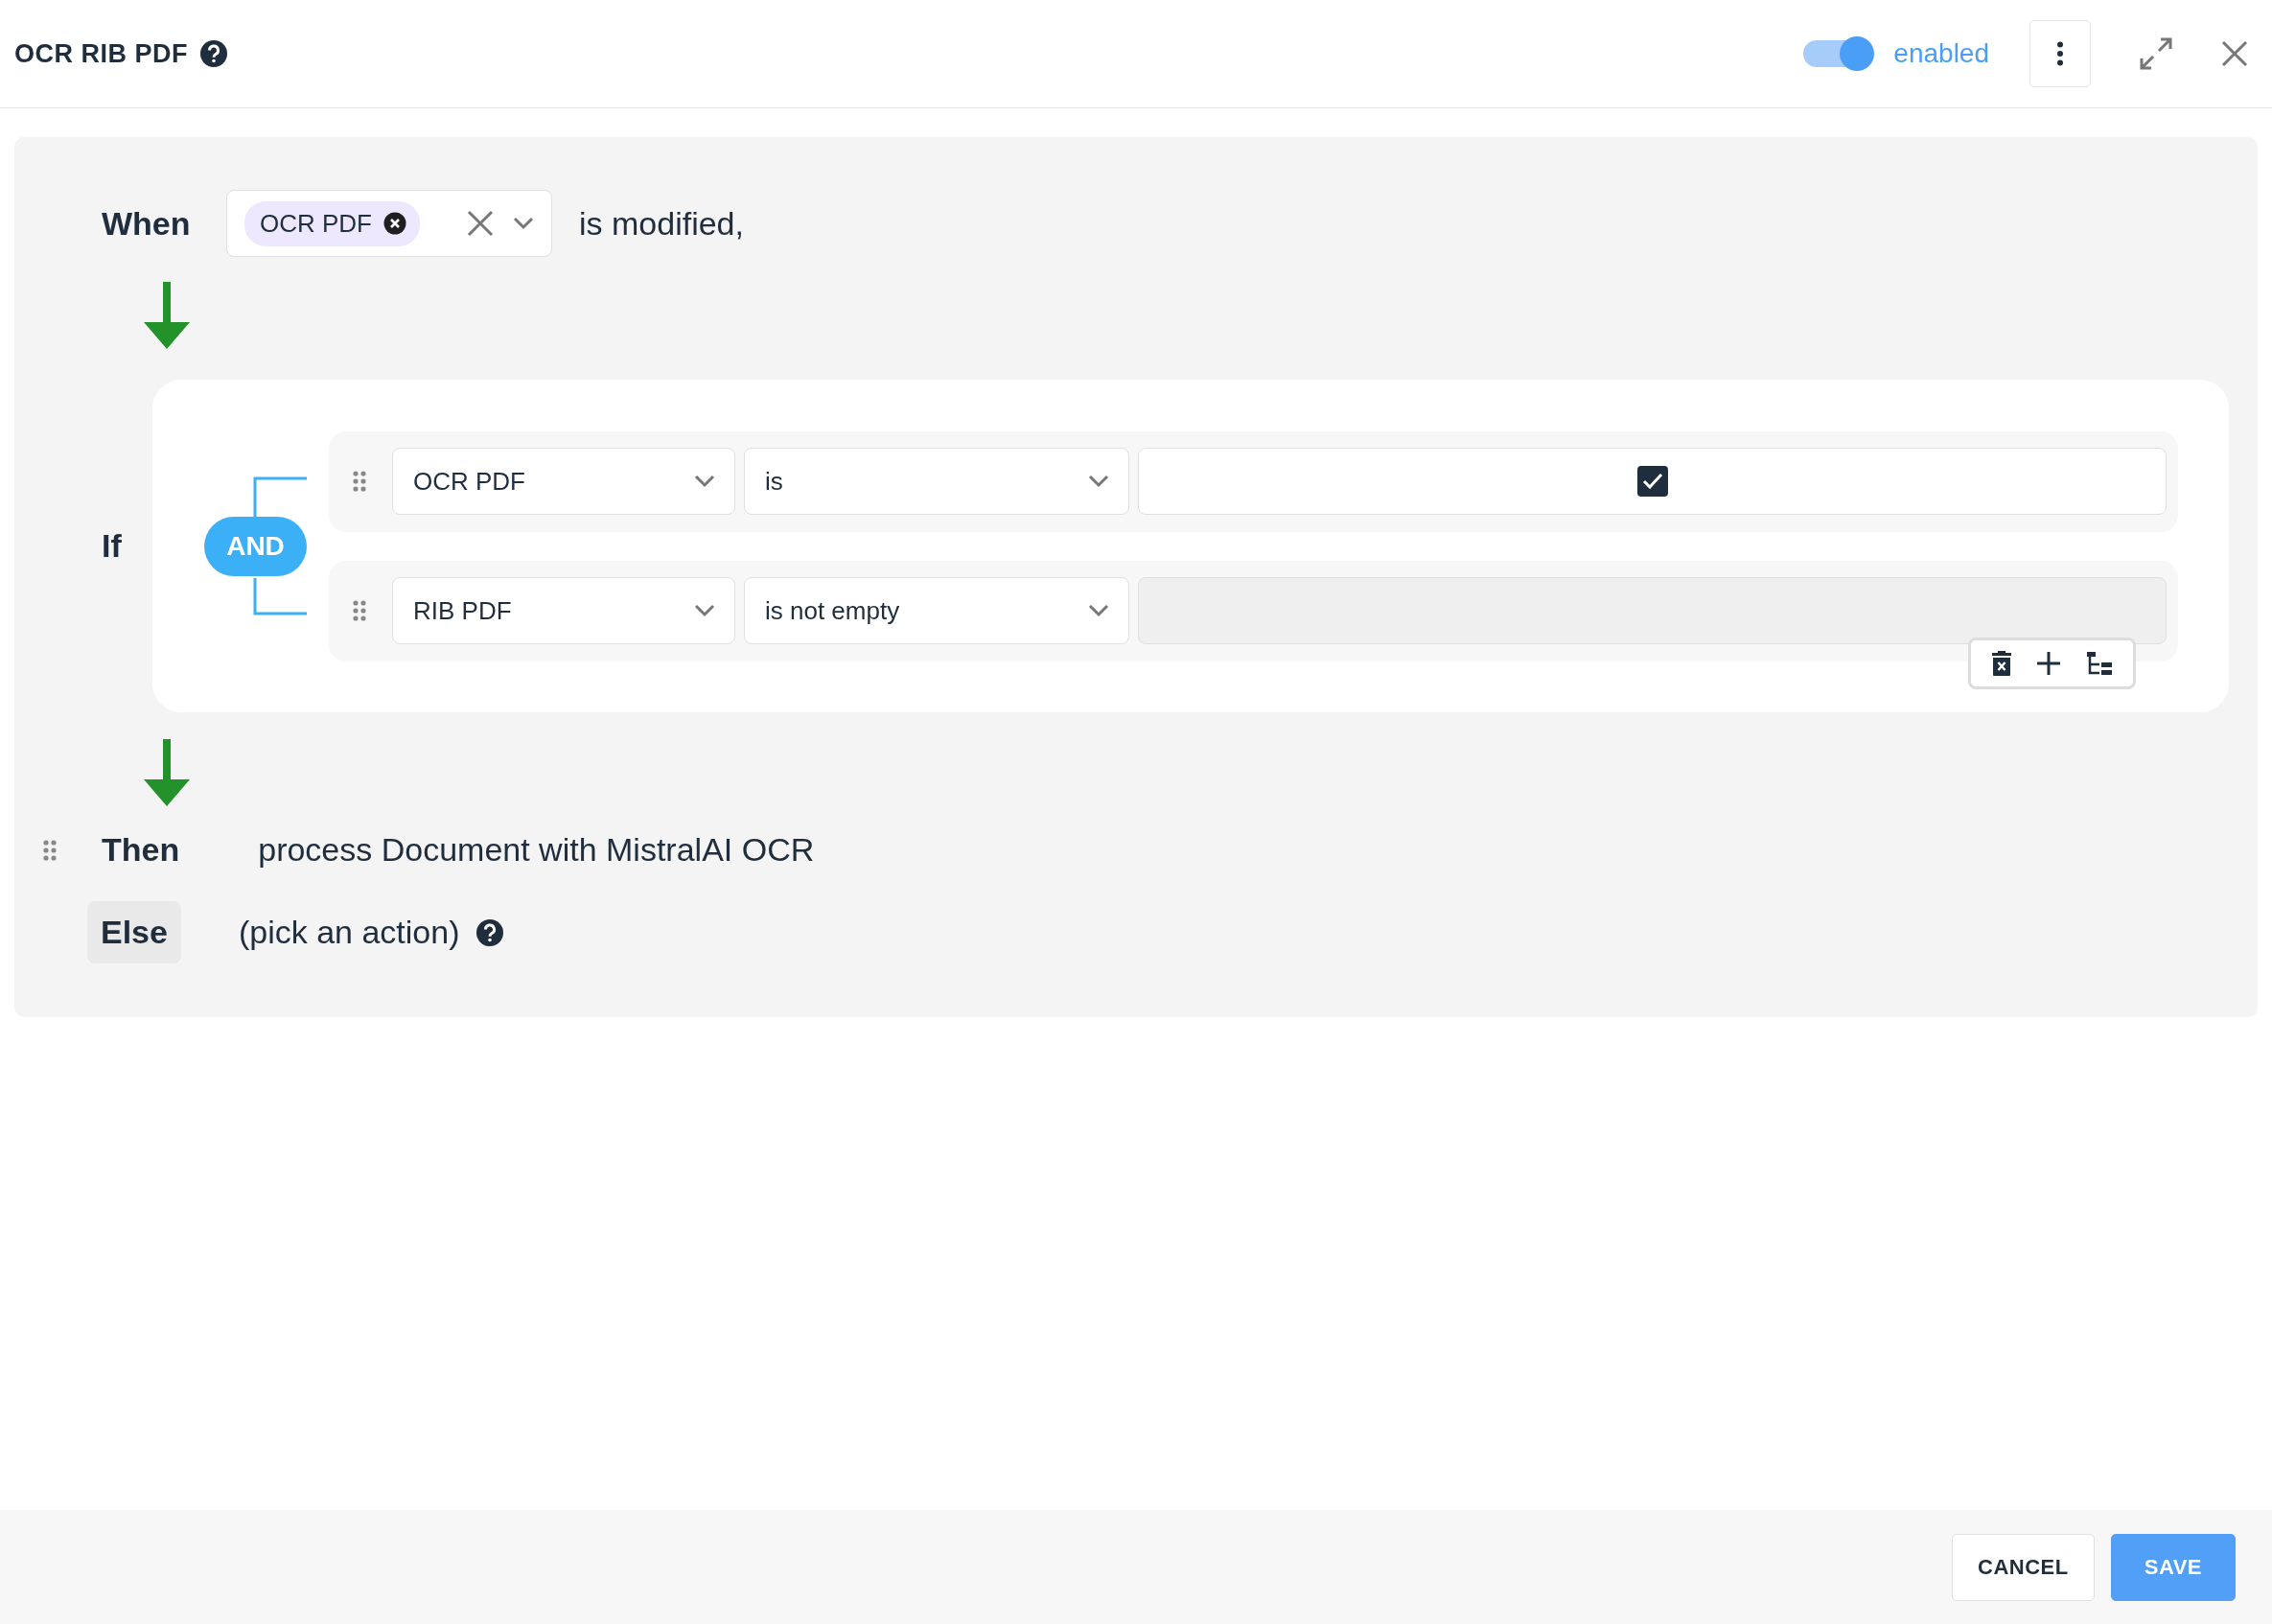 This screenshot has height=1624, width=2272. What do you see at coordinates (2049, 664) in the screenshot?
I see `add-icon` at bounding box center [2049, 664].